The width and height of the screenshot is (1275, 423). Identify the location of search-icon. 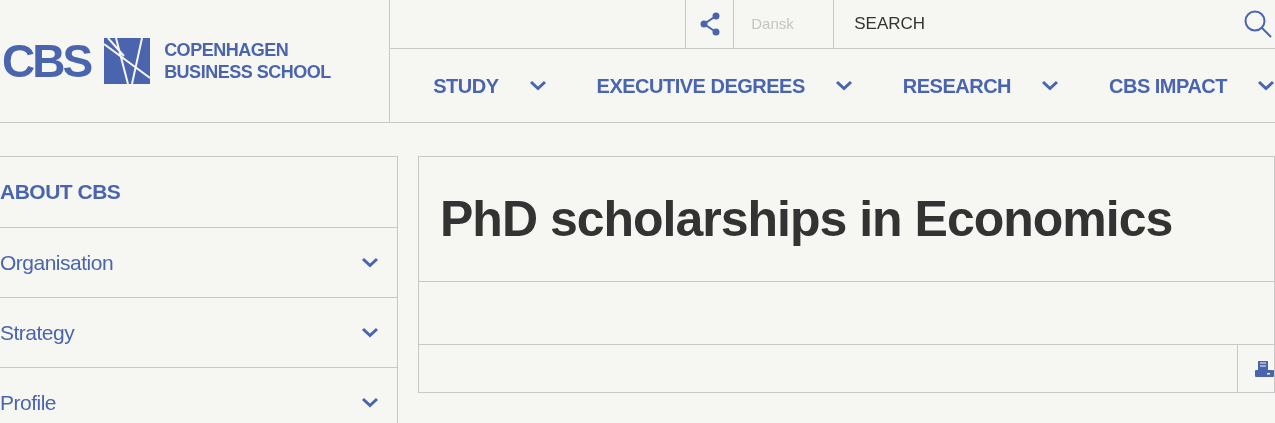
(1258, 24).